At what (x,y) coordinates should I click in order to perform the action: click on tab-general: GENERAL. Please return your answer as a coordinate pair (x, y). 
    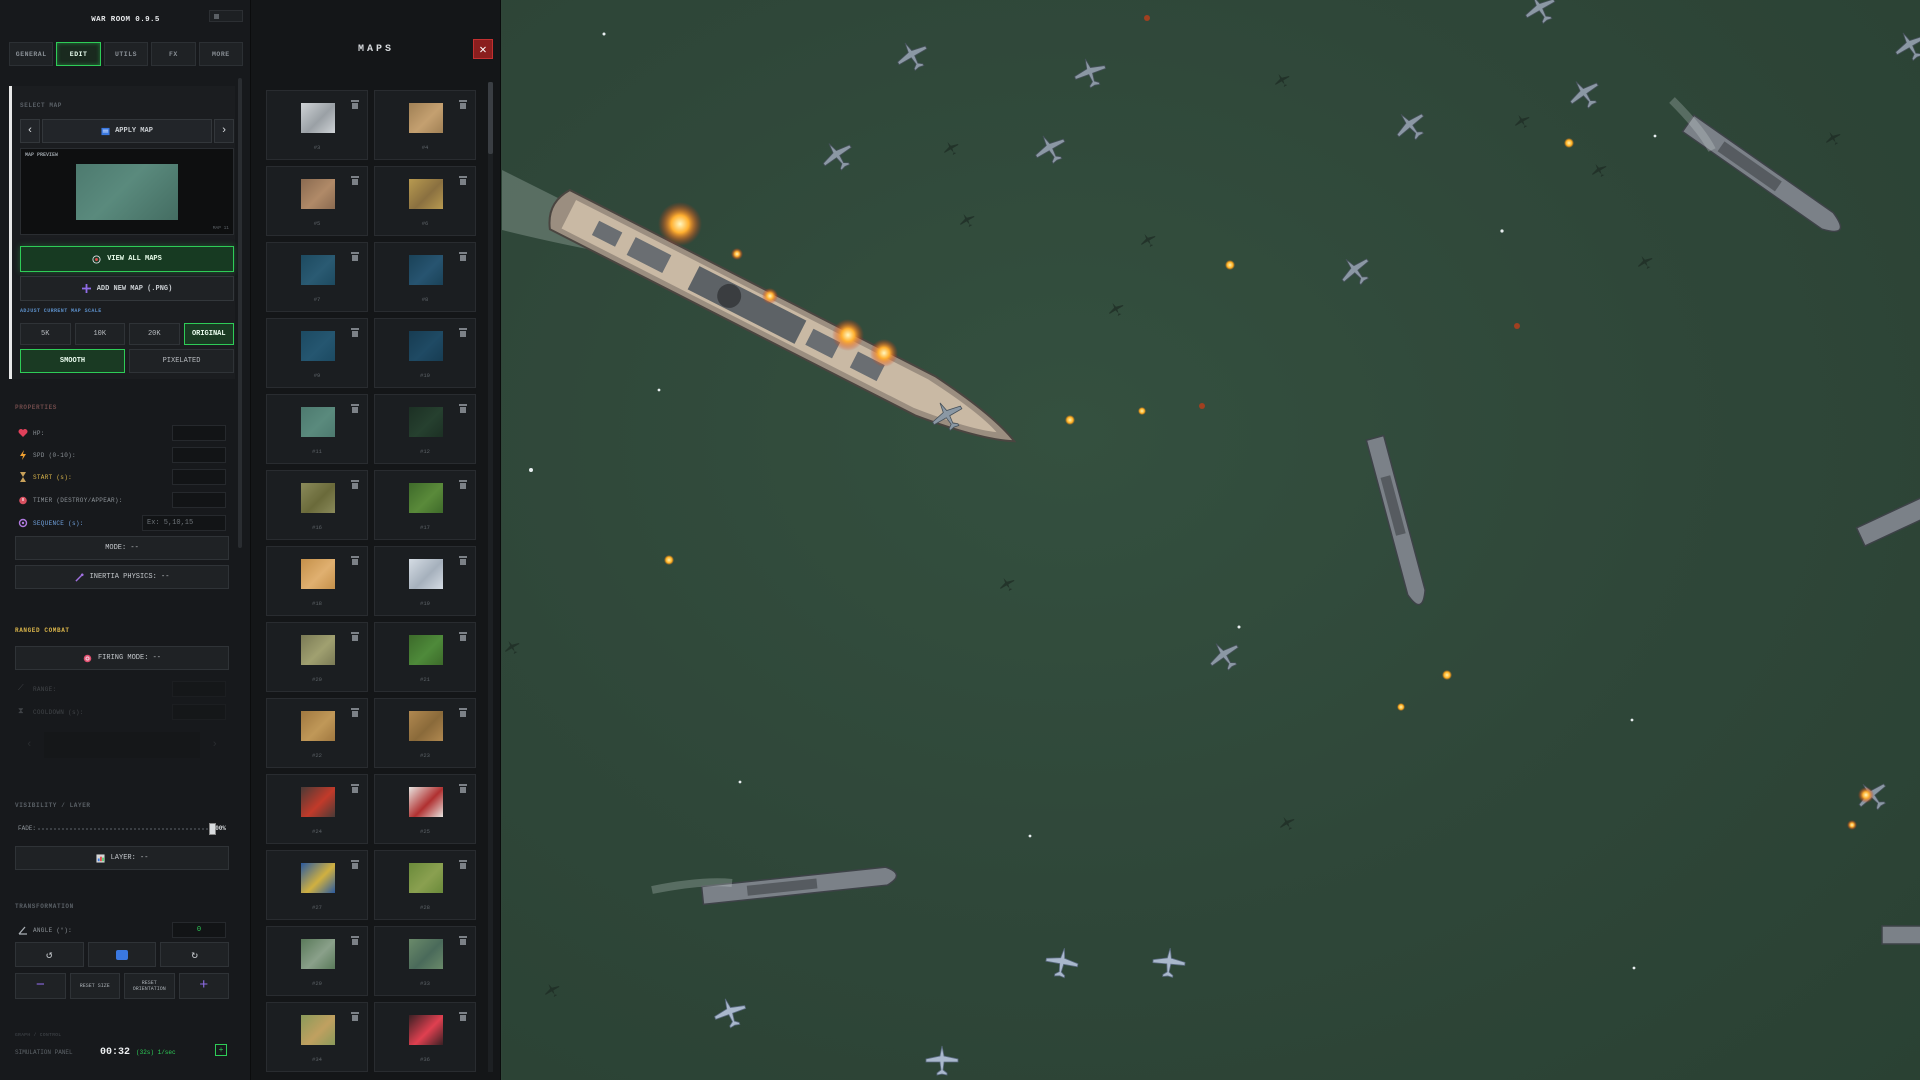
    Looking at the image, I should click on (31, 54).